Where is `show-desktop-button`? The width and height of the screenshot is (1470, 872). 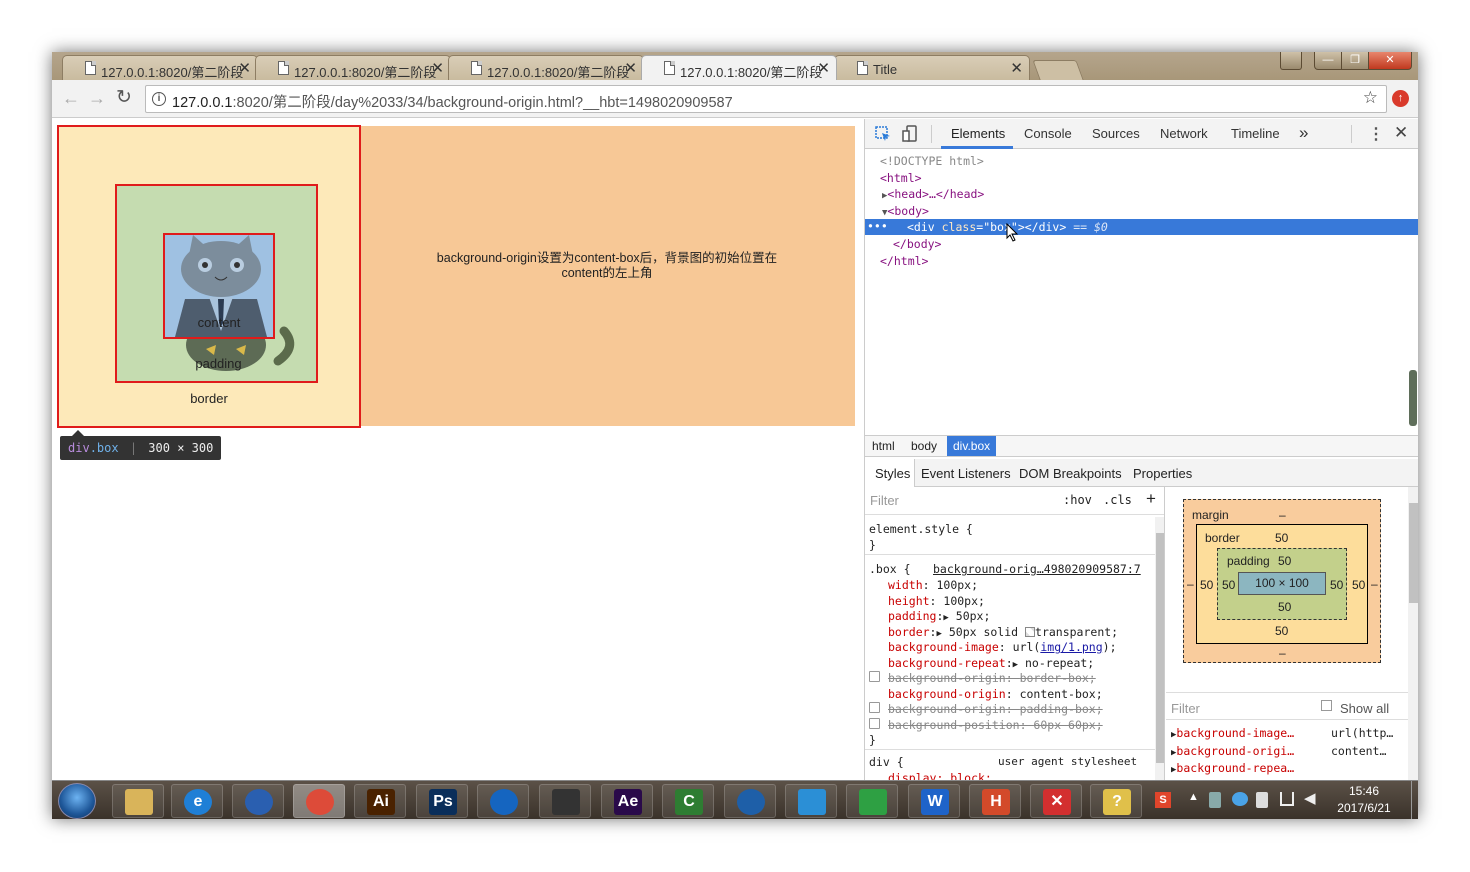 show-desktop-button is located at coordinates (1414, 800).